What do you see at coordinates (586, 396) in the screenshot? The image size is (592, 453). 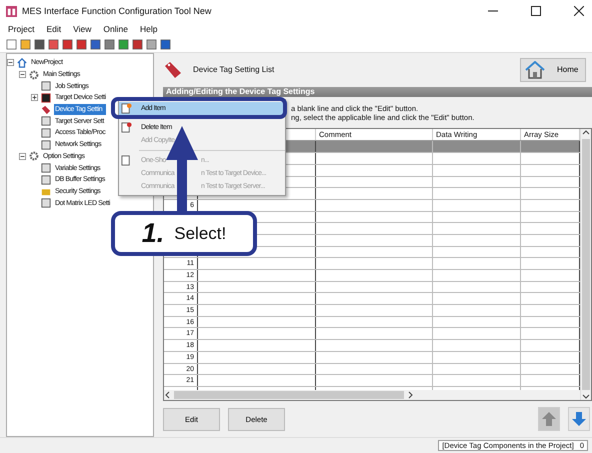 I see `scroll-down-icon` at bounding box center [586, 396].